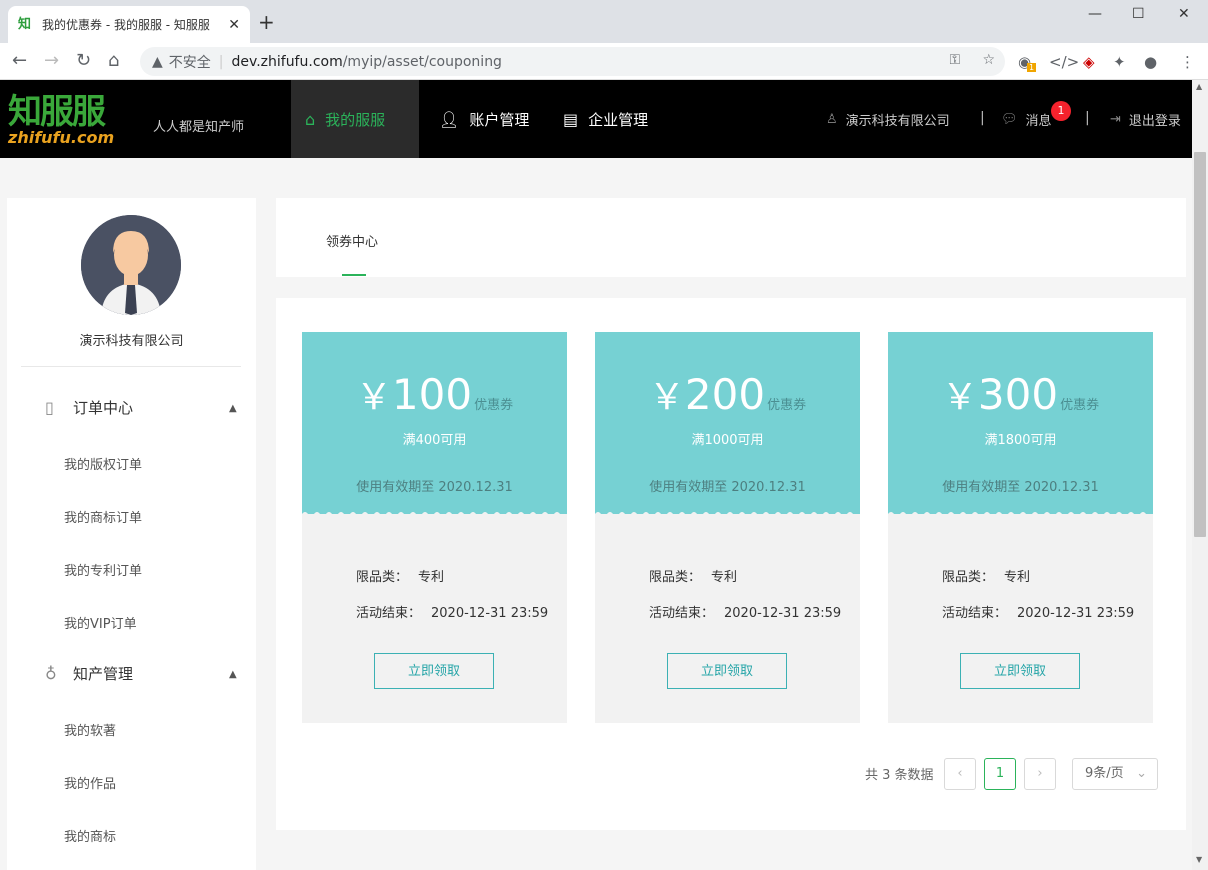 The height and width of the screenshot is (870, 1208). Describe the element at coordinates (90, 782) in the screenshot. I see `sidebar-item-works: 我的作品` at that location.